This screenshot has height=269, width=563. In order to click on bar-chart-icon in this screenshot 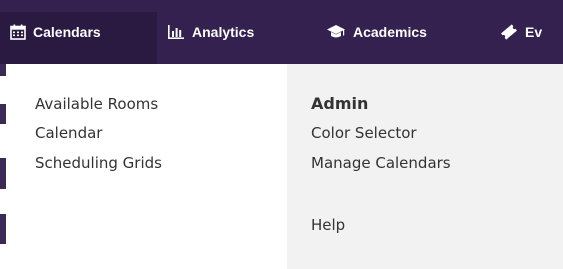, I will do `click(176, 32)`.